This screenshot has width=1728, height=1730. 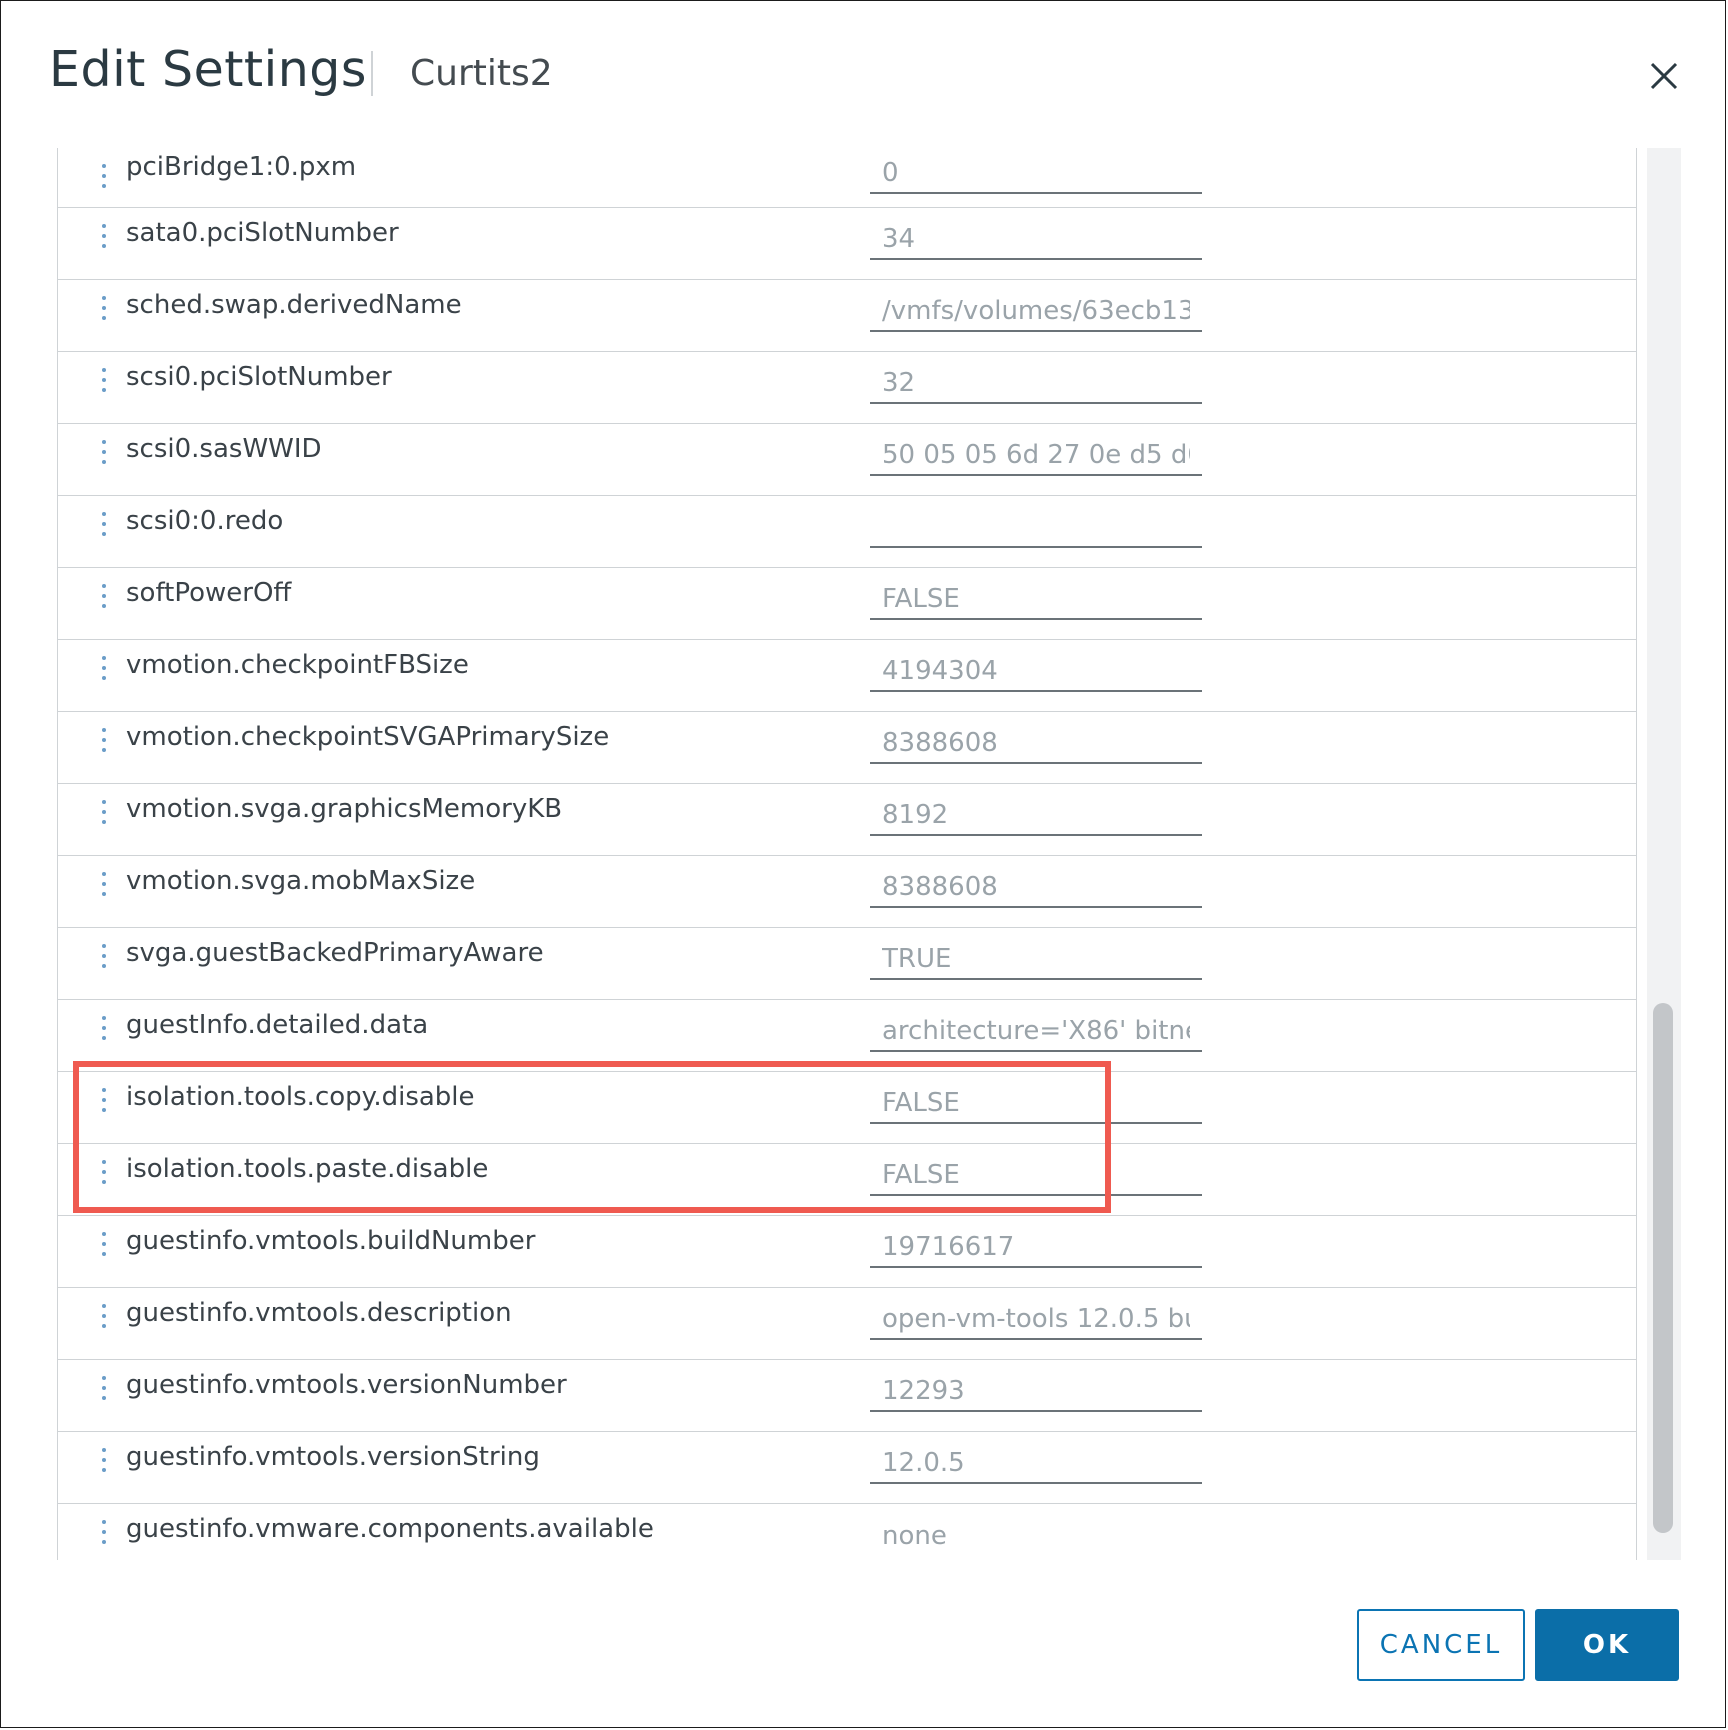 What do you see at coordinates (847, 1468) in the screenshot?
I see `parameter-row: guestinfo.vmtools.versionString` at bounding box center [847, 1468].